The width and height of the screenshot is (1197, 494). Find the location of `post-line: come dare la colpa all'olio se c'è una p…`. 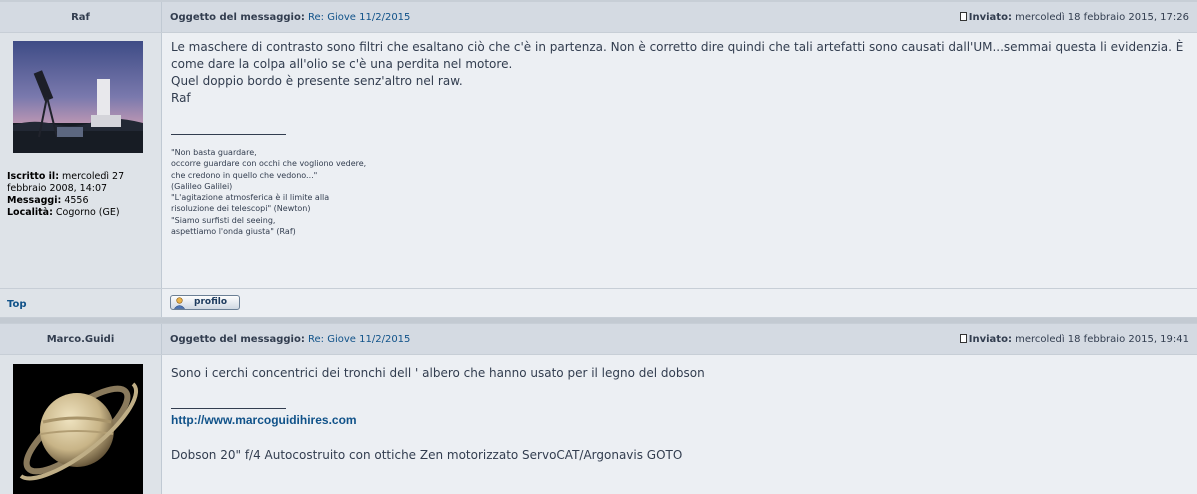

post-line: come dare la colpa all'olio se c'è una p… is located at coordinates (342, 64).